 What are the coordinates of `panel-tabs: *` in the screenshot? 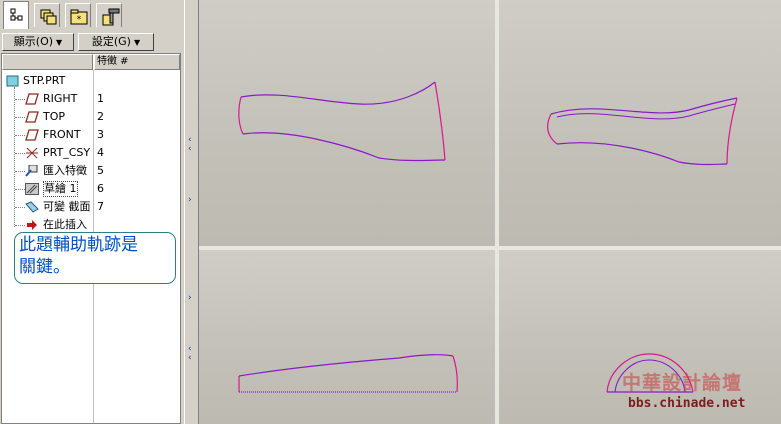 It's located at (92, 15).